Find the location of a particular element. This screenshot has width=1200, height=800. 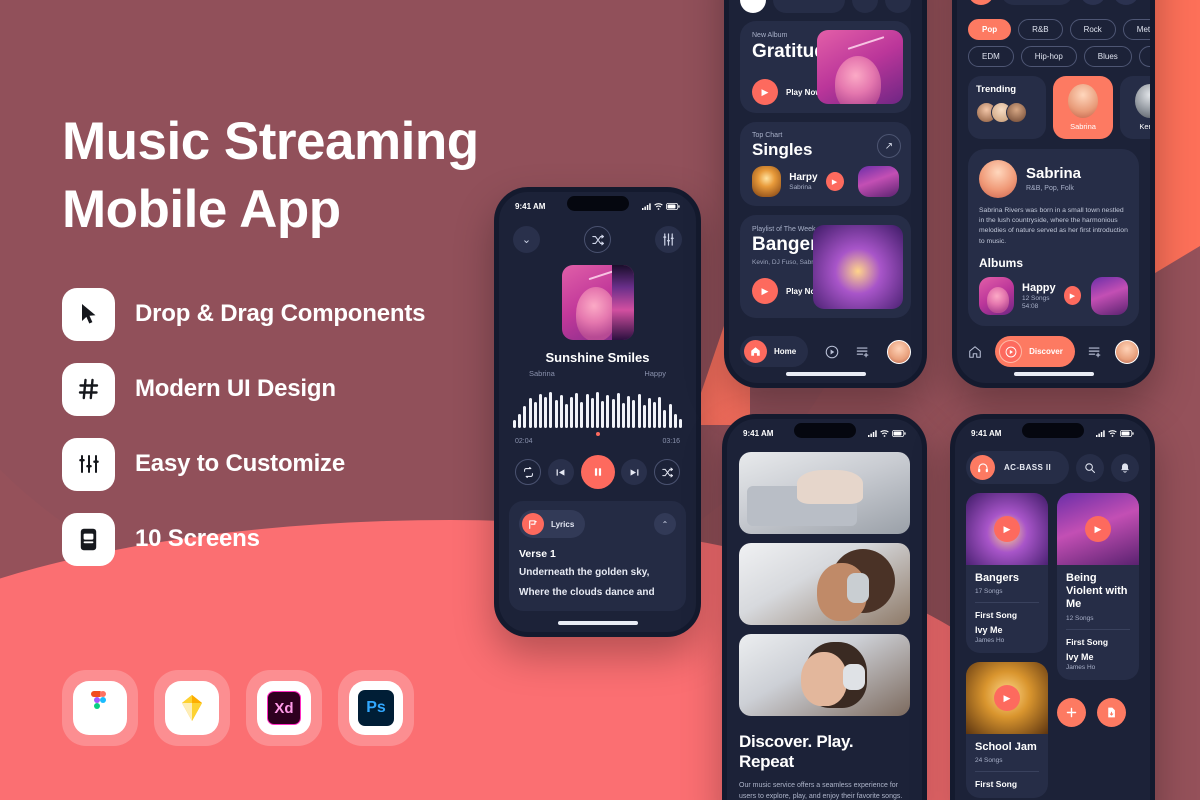

song-artist: Sabrina is located at coordinates (800, 187).